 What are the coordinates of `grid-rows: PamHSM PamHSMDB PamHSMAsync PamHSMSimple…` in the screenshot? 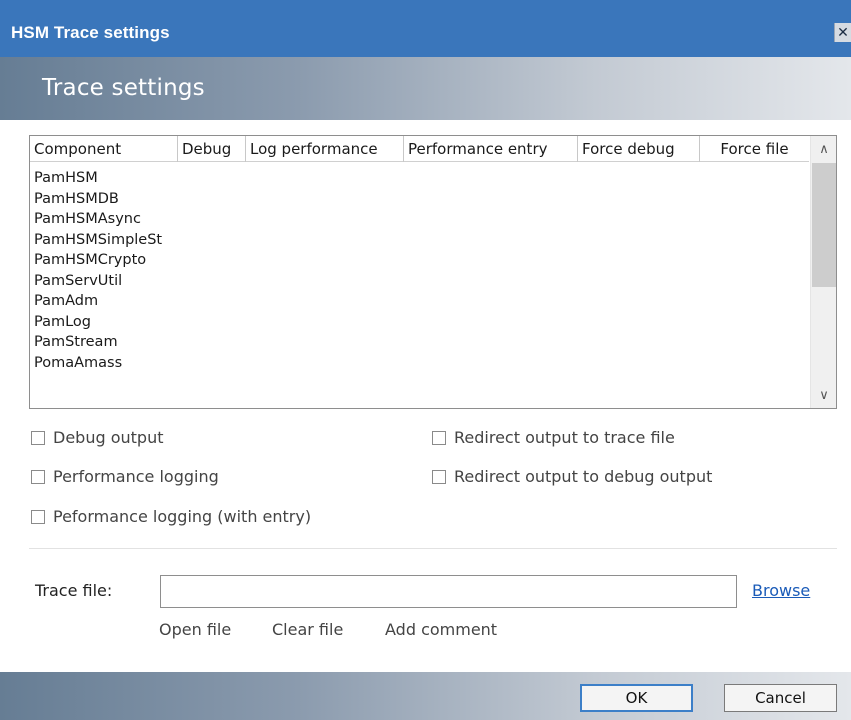 It's located at (98, 270).